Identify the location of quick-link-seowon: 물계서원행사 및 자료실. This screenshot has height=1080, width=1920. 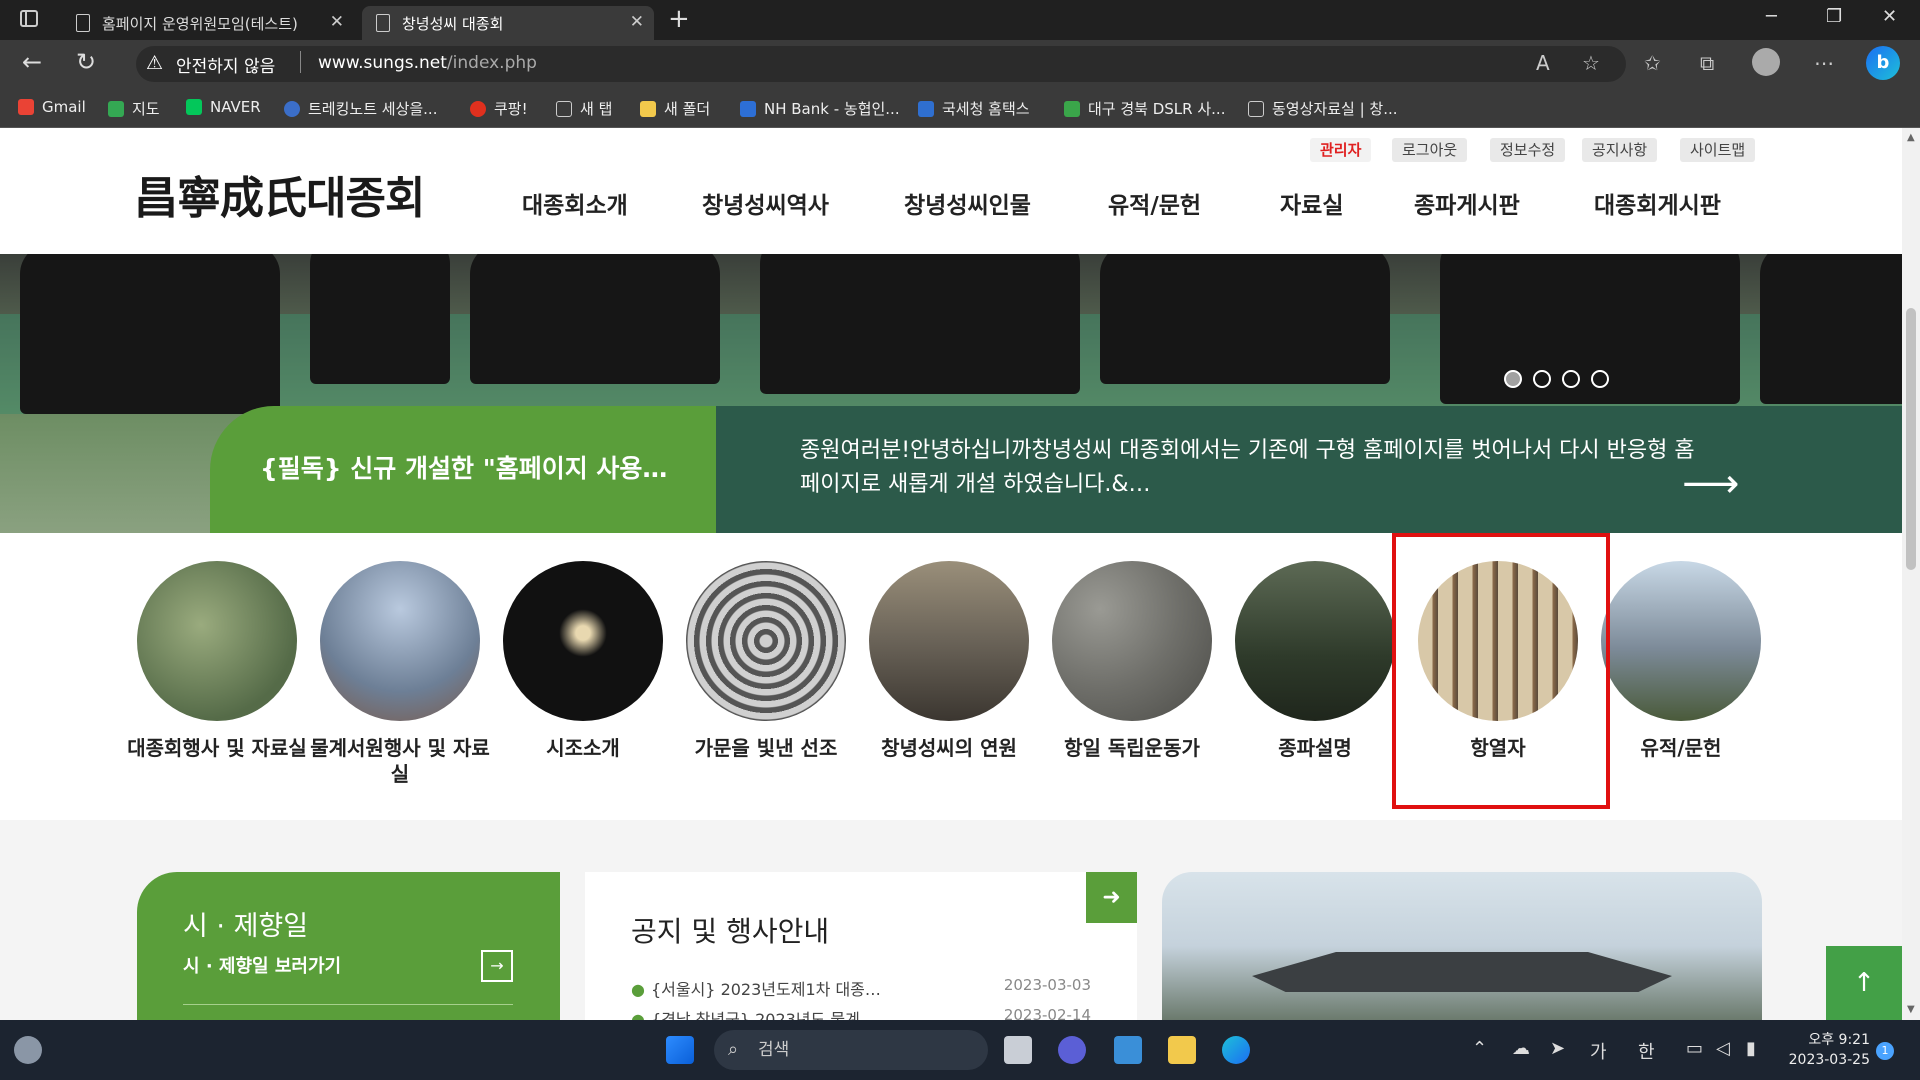
(400, 674).